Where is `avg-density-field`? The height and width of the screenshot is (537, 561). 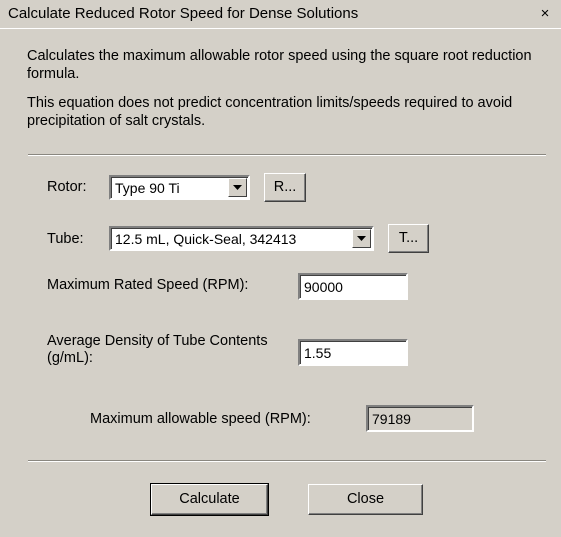 avg-density-field is located at coordinates (353, 352).